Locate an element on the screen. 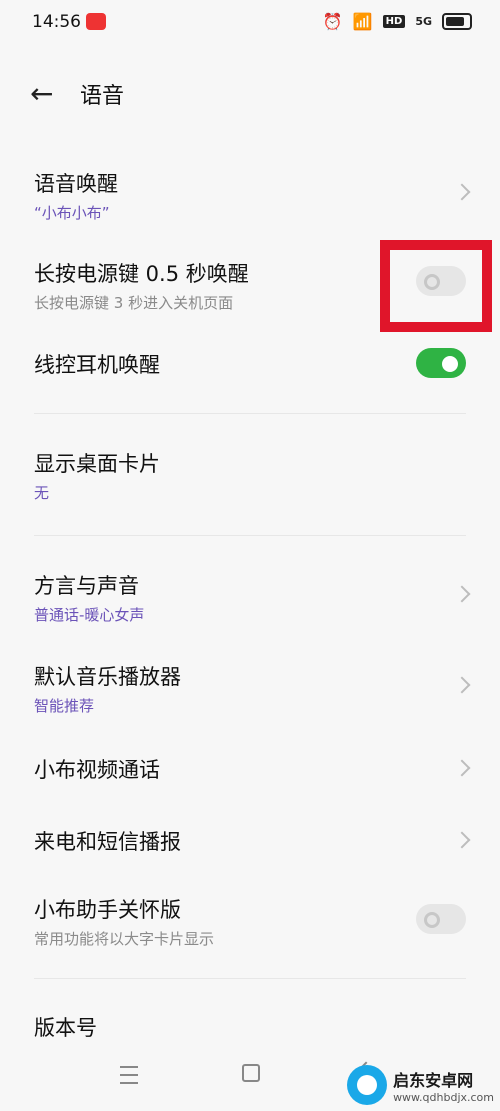  status-icons: ⏰ 📶 HD 5G is located at coordinates (397, 21).